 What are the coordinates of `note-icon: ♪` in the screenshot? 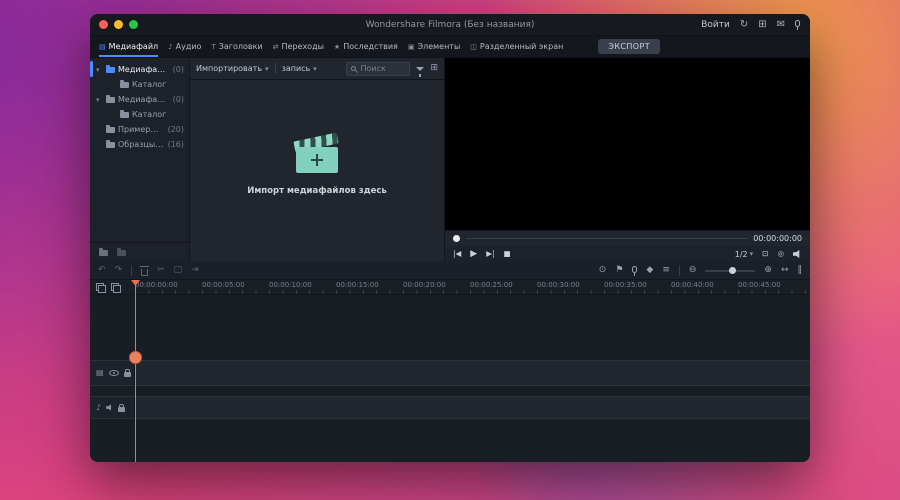 It's located at (98, 407).